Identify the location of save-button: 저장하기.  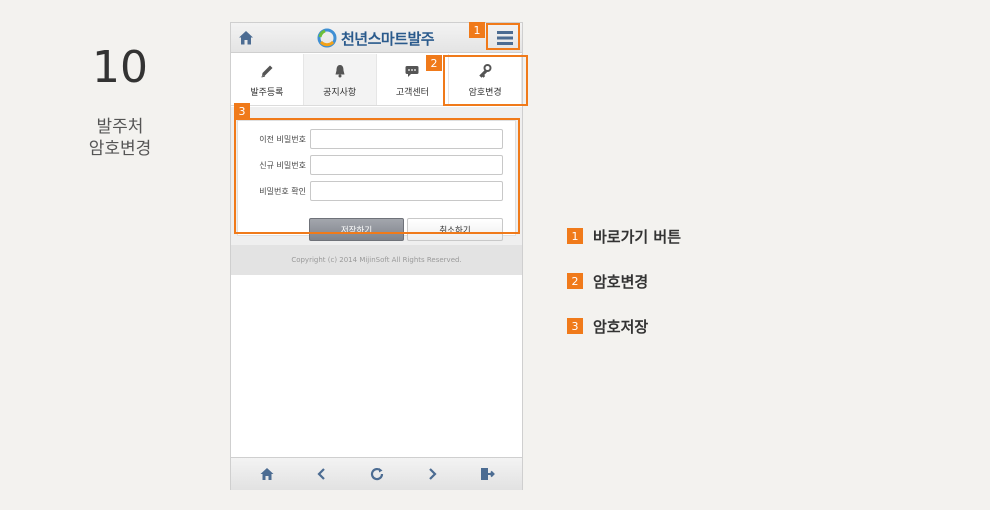
(356, 229).